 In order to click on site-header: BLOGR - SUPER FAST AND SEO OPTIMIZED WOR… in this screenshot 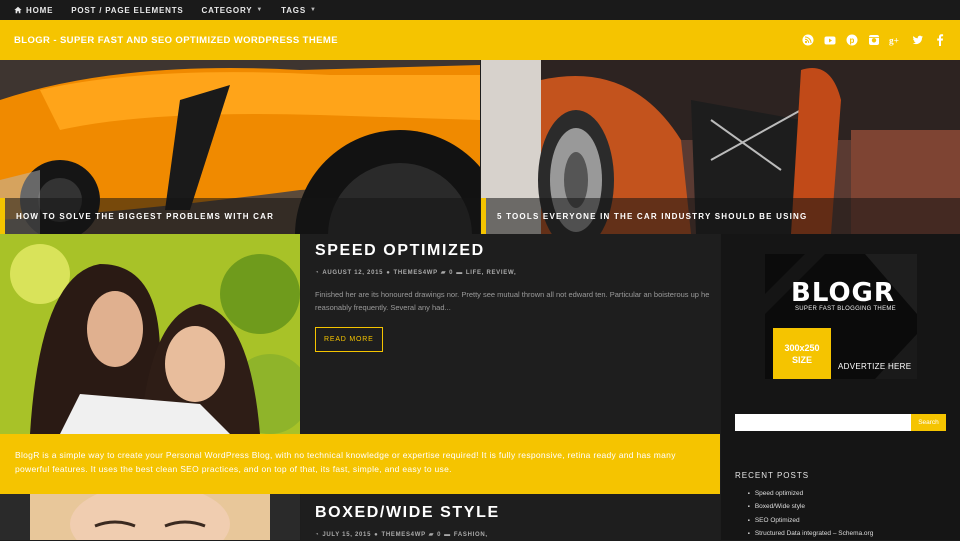, I will do `click(480, 40)`.